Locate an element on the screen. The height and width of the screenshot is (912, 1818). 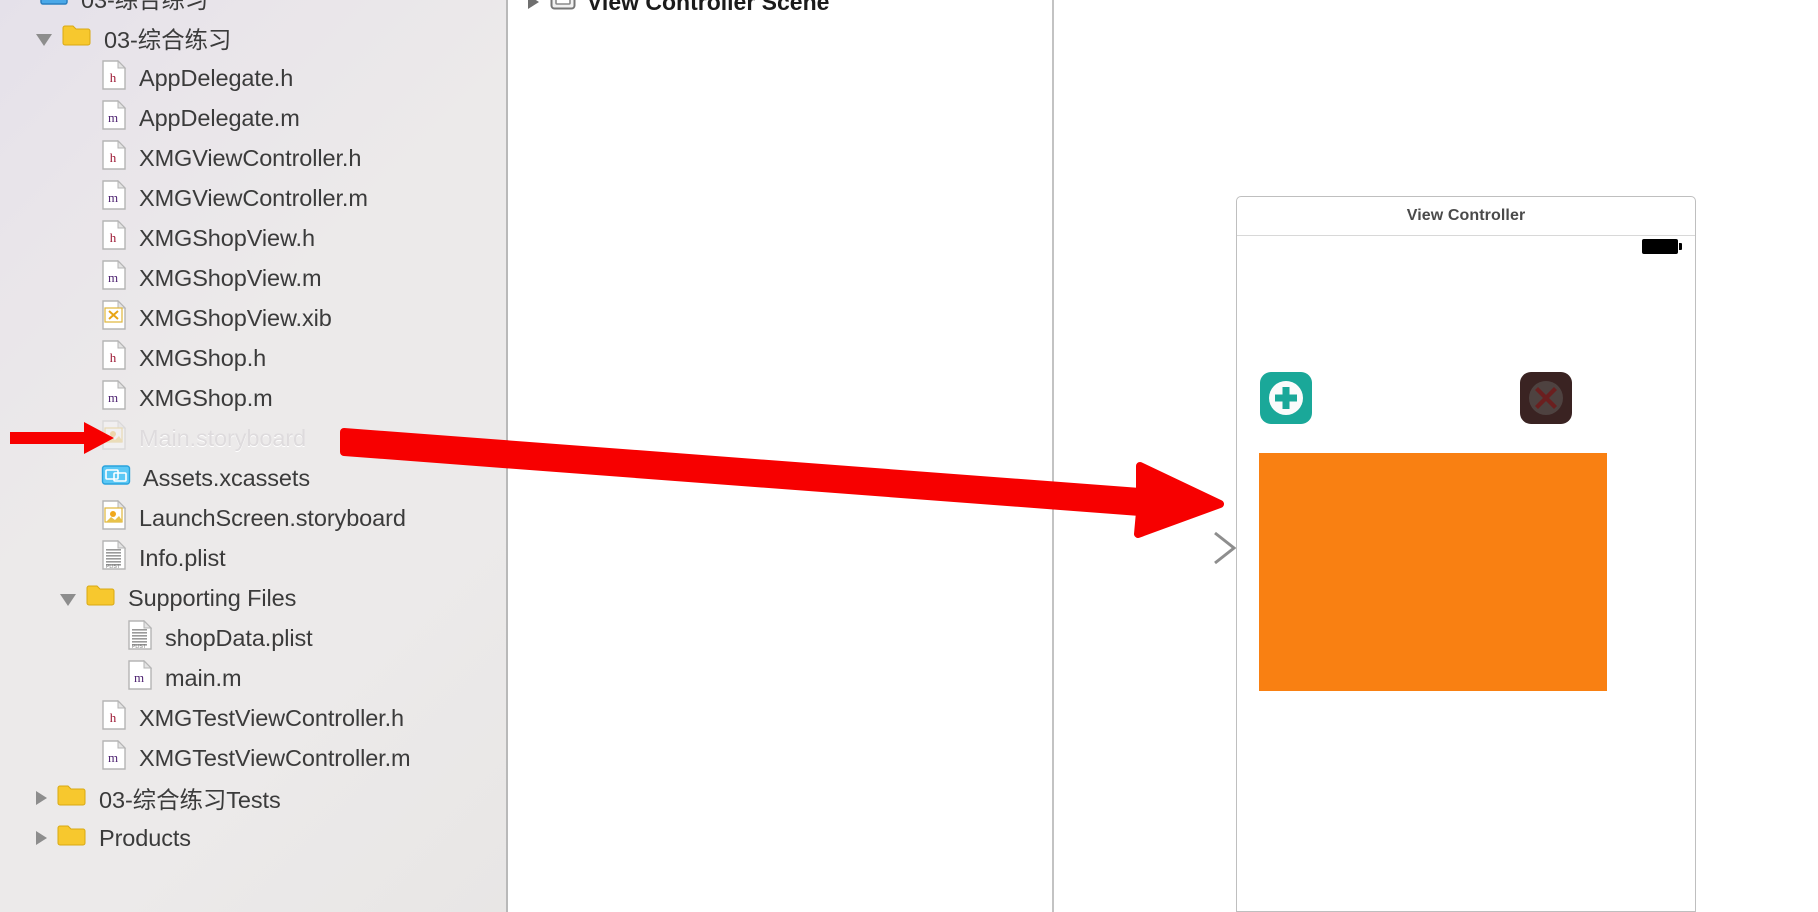
nav-row-label: AppDelegate.h is located at coordinates (216, 77).